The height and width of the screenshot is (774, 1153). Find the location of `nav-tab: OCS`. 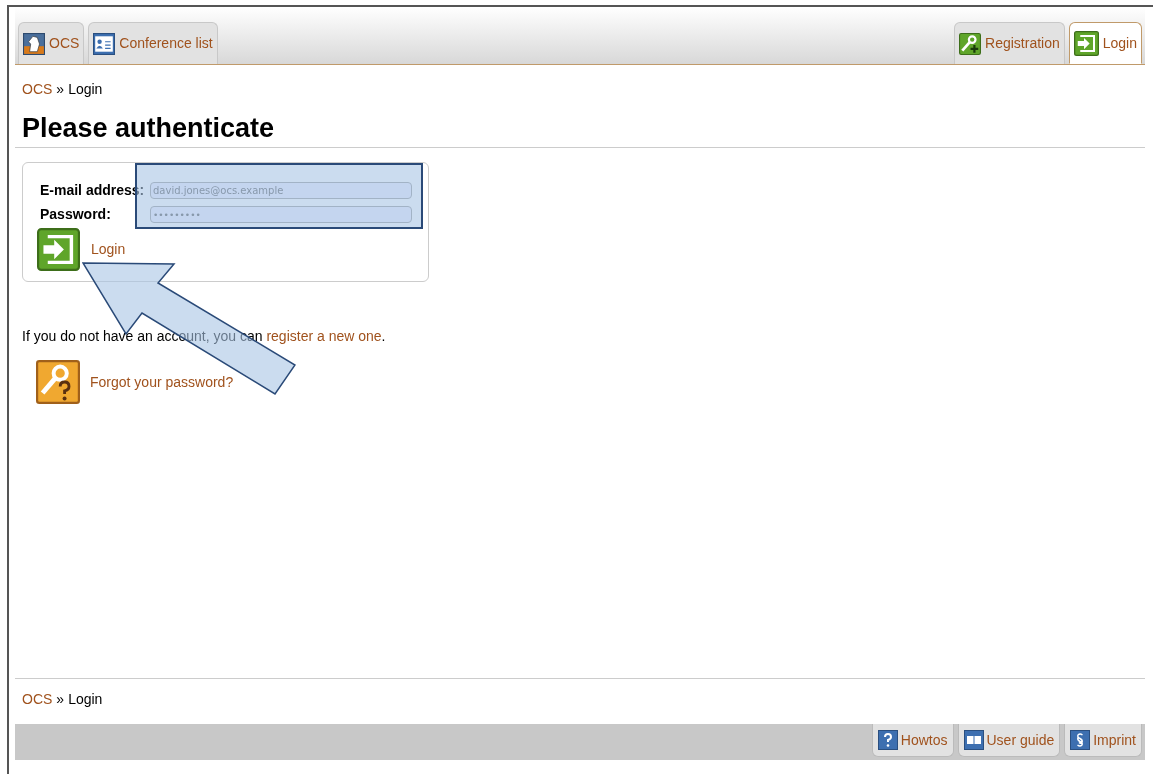

nav-tab: OCS is located at coordinates (51, 43).